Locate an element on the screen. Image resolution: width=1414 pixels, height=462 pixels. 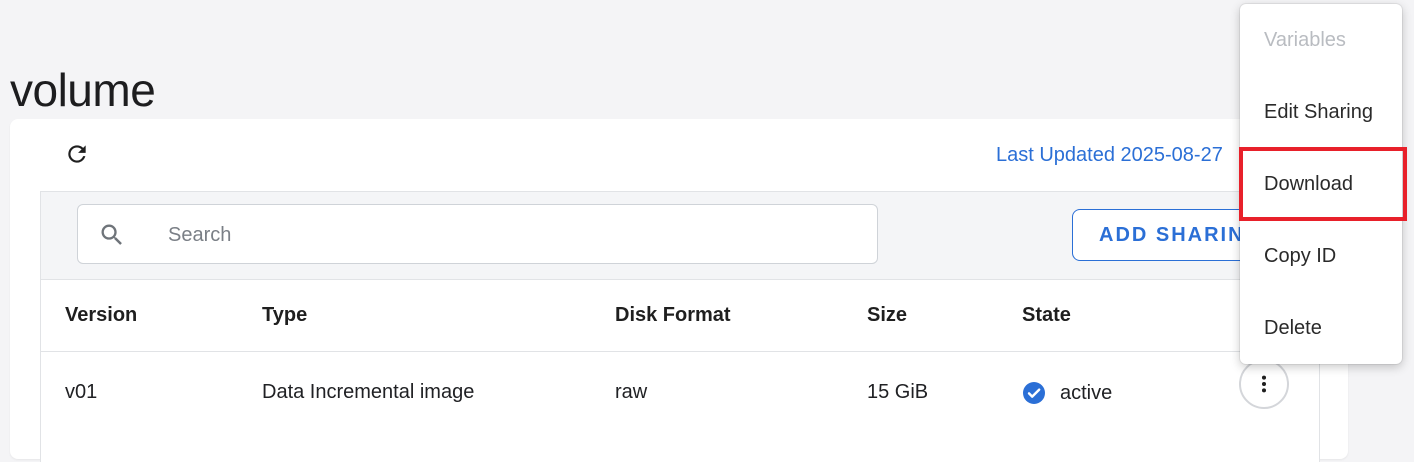
refresh-icon is located at coordinates (77, 154).